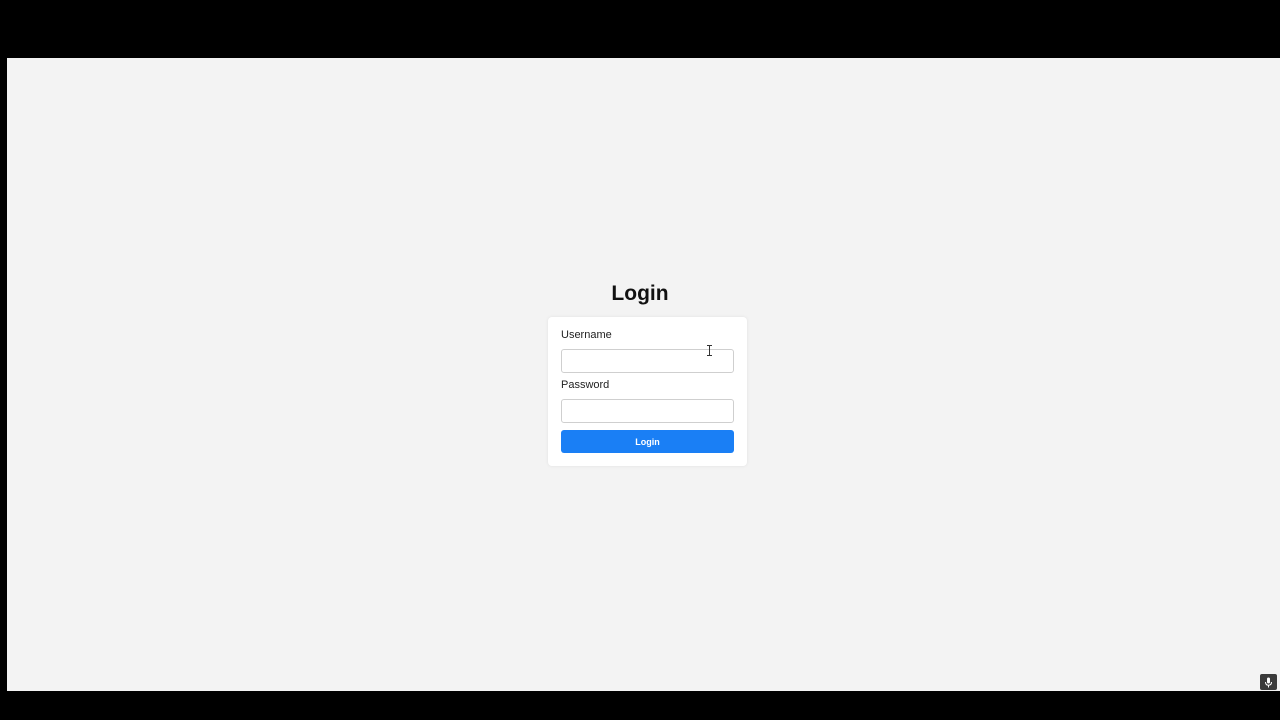 The width and height of the screenshot is (1280, 720). What do you see at coordinates (647, 441) in the screenshot?
I see `login-button: Login` at bounding box center [647, 441].